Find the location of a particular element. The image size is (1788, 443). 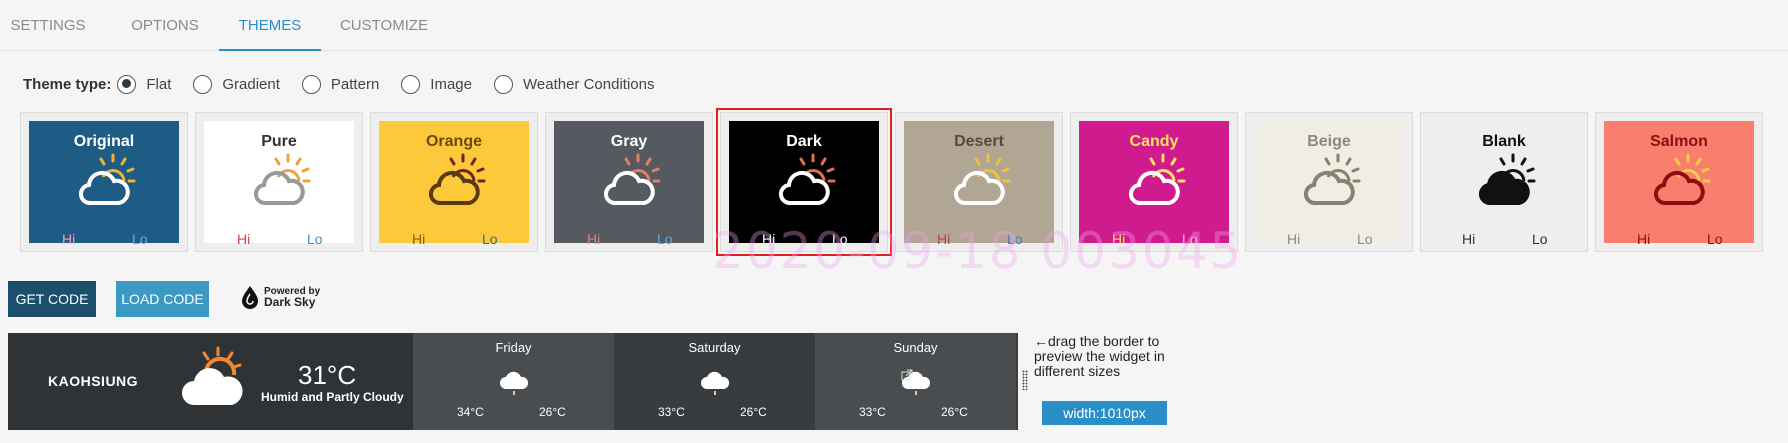

tab-customize: CUSTOMIZE is located at coordinates (384, 25).